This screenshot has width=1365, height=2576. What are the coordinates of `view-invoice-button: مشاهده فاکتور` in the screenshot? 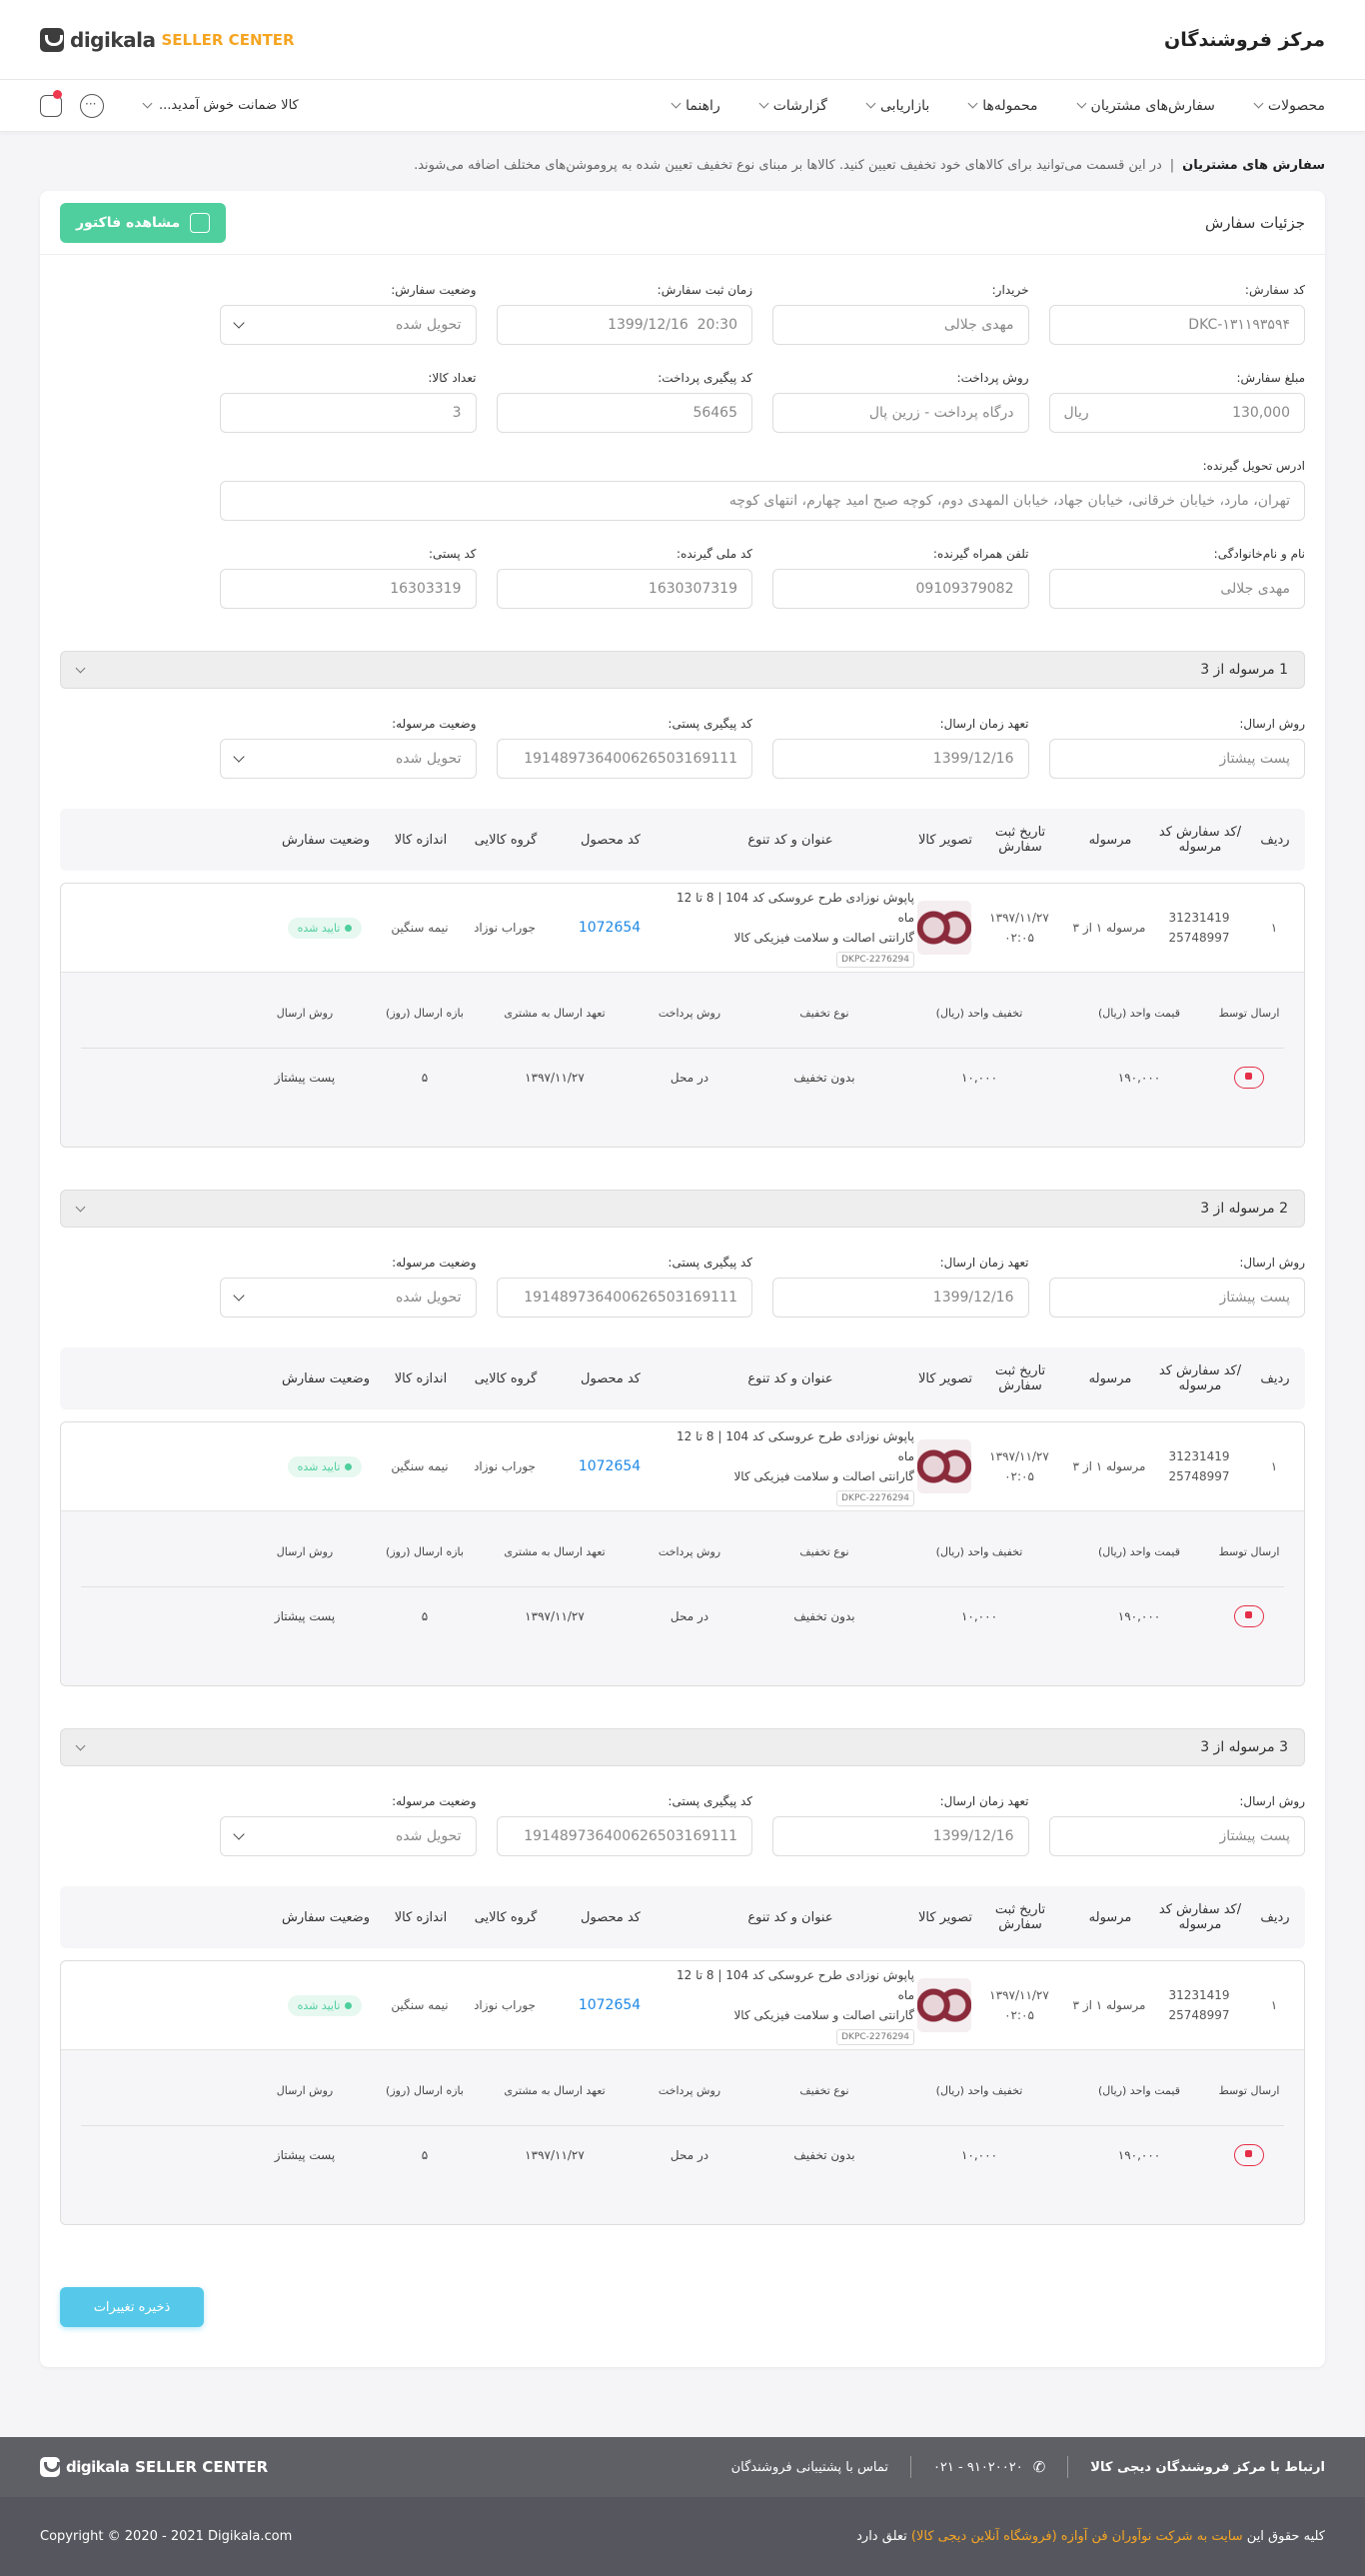 It's located at (143, 223).